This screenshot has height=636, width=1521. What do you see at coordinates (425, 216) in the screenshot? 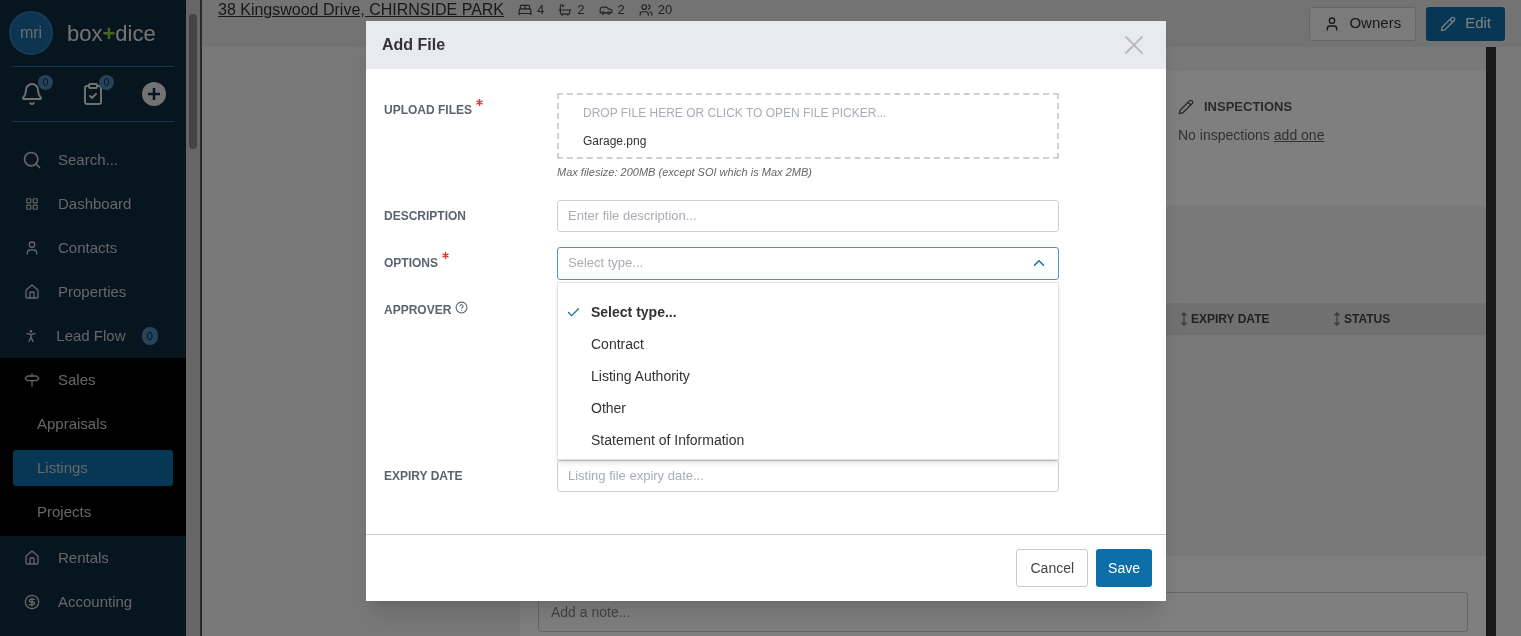
I see `field-label: DESCRIPTION` at bounding box center [425, 216].